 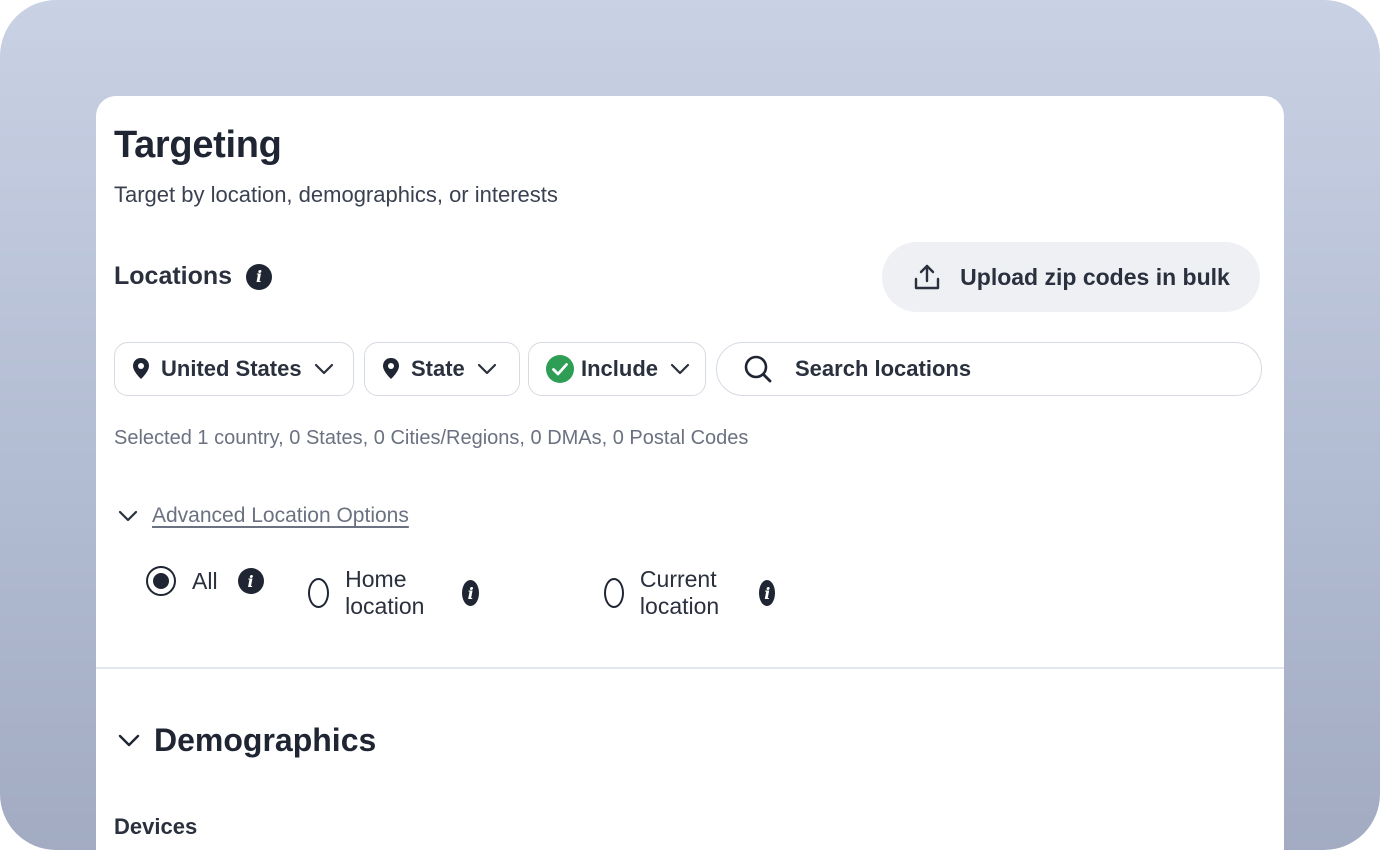 What do you see at coordinates (758, 369) in the screenshot?
I see `search-icon` at bounding box center [758, 369].